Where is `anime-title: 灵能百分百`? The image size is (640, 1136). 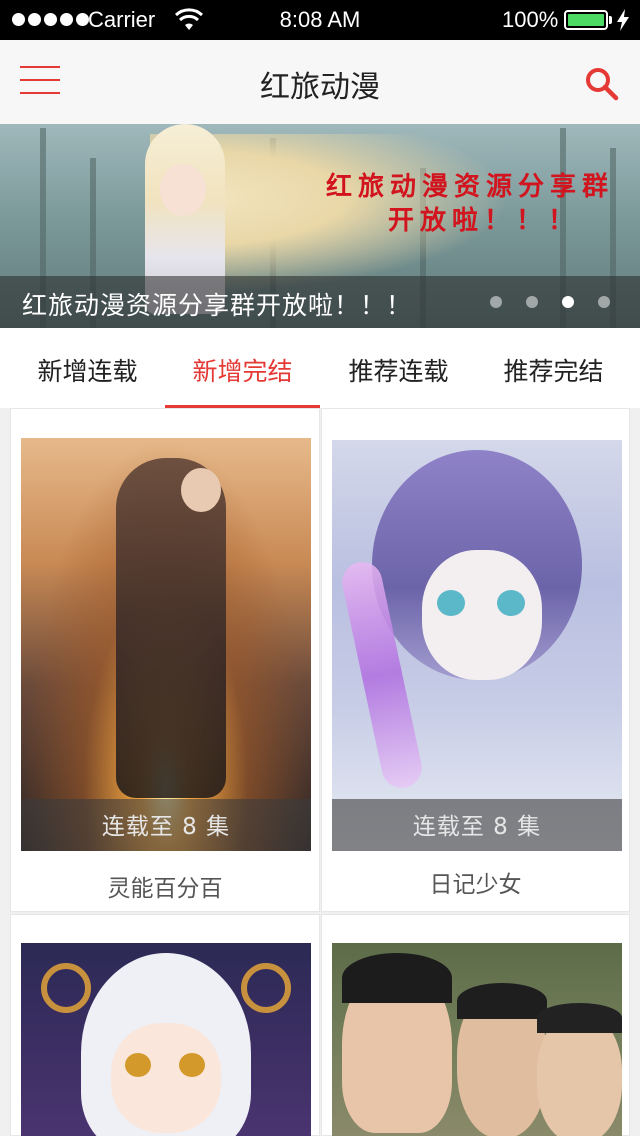
anime-title: 灵能百分百 is located at coordinates (165, 886).